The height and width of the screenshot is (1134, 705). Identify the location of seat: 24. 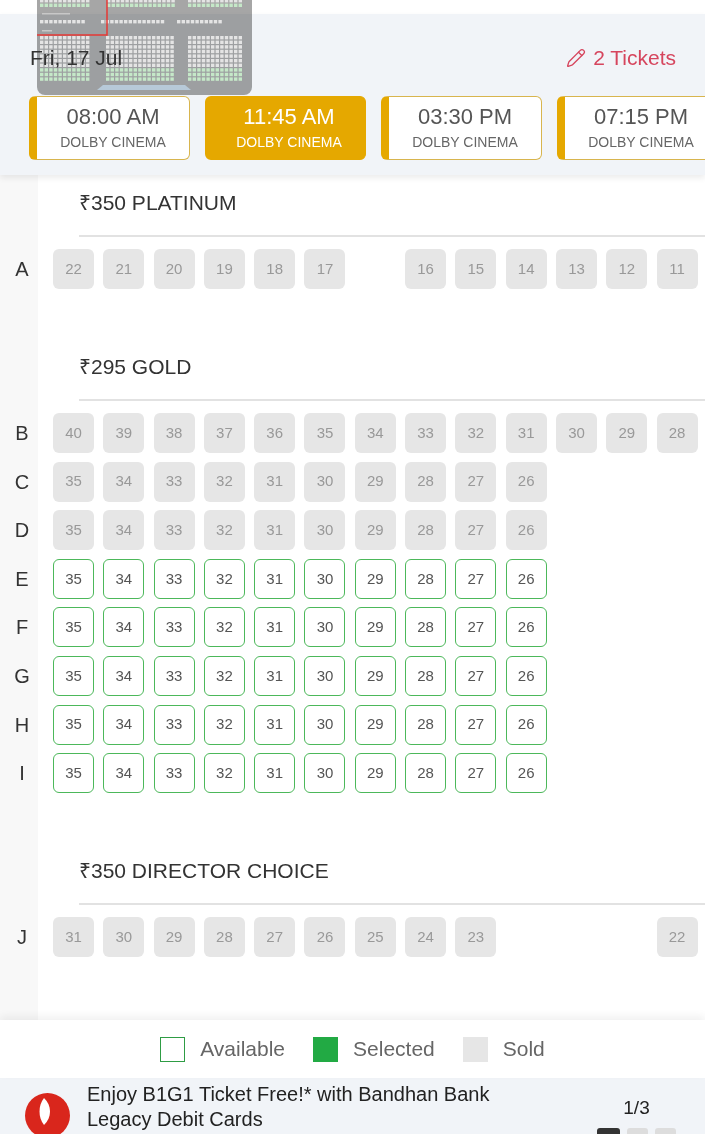
(426, 937).